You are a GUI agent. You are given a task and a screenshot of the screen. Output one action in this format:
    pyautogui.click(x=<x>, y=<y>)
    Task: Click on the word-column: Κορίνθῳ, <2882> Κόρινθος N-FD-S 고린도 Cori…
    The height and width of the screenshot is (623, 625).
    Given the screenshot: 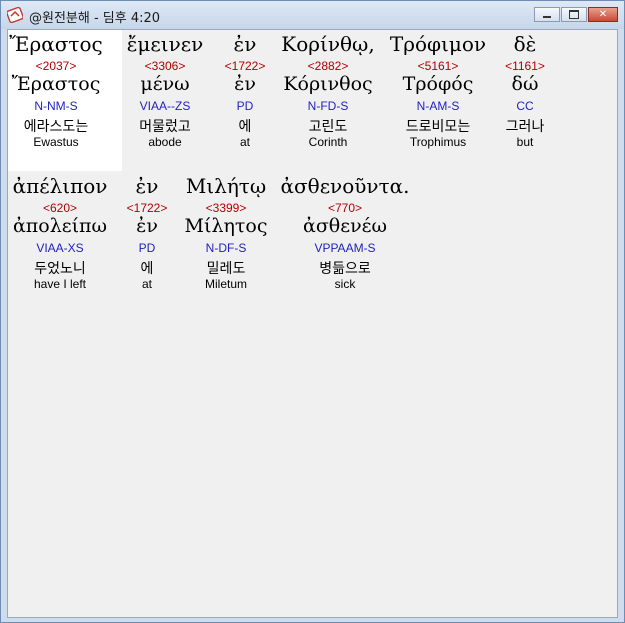 What is the action you would take?
    pyautogui.click(x=328, y=100)
    